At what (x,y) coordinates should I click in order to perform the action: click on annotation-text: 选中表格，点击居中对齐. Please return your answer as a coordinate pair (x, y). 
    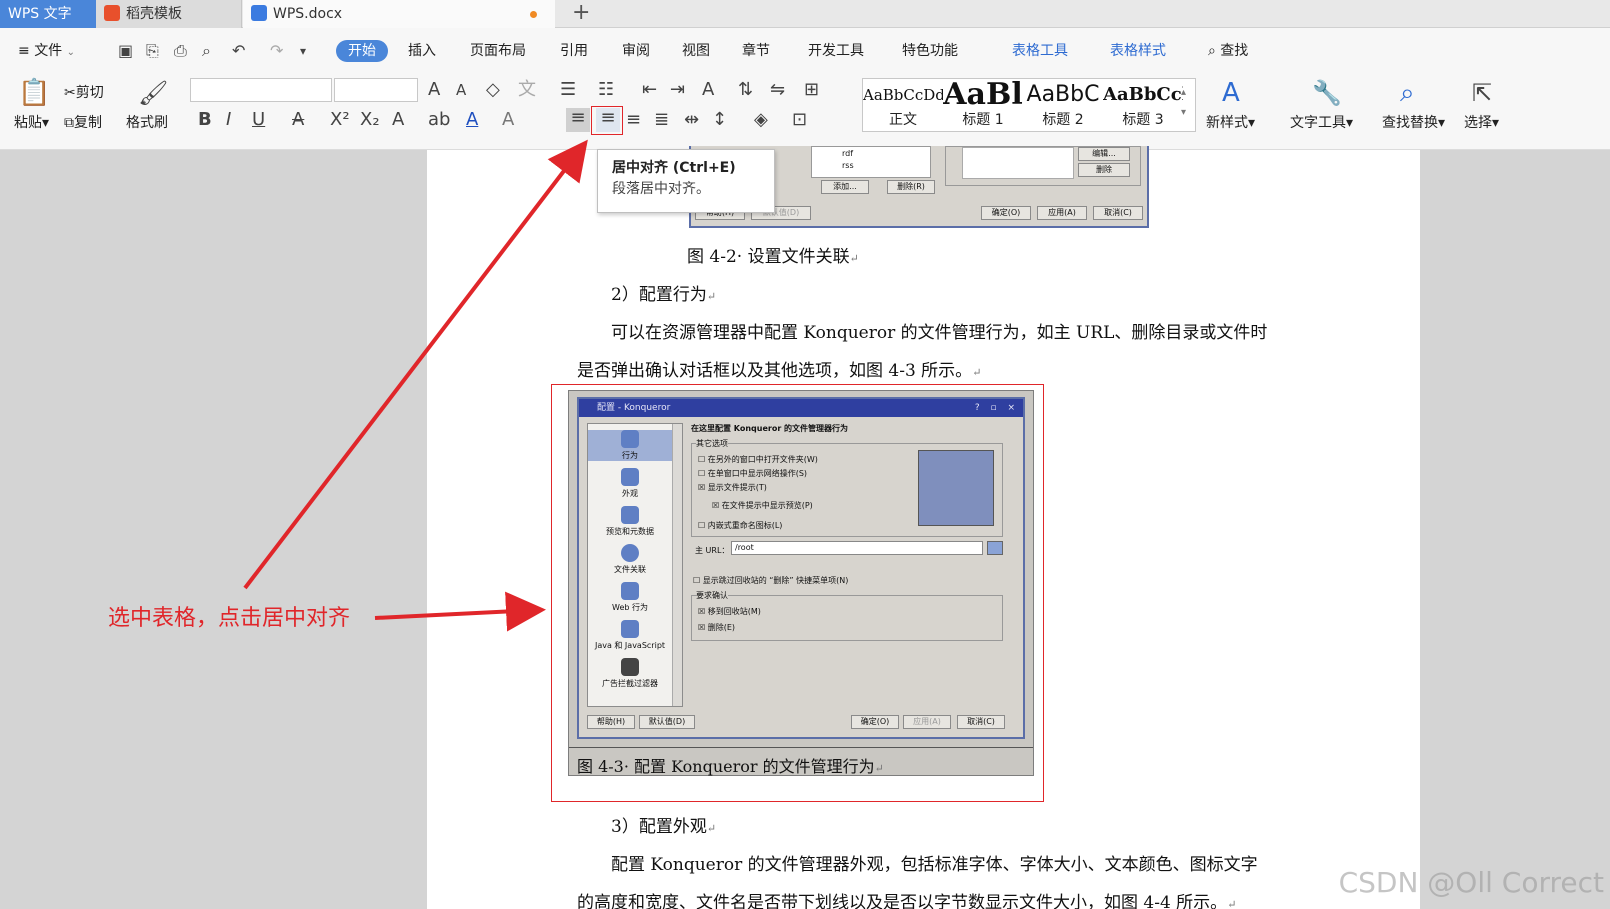
    Looking at the image, I should click on (229, 618).